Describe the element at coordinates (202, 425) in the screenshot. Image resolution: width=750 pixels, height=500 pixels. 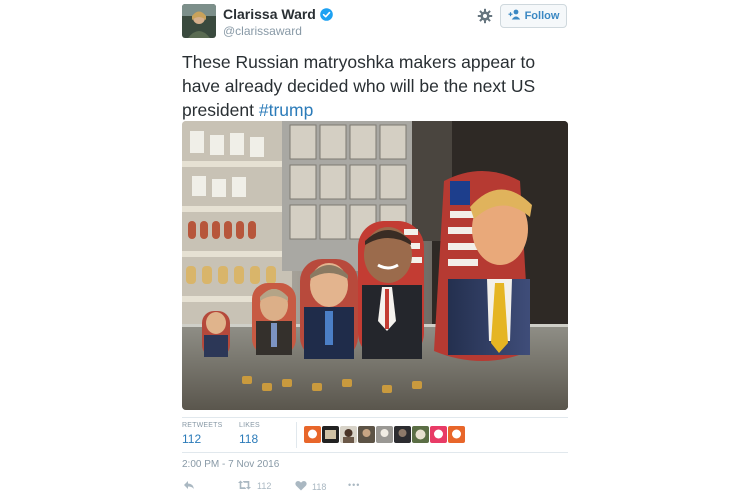
I see `retweets-label: RETWEETS` at that location.